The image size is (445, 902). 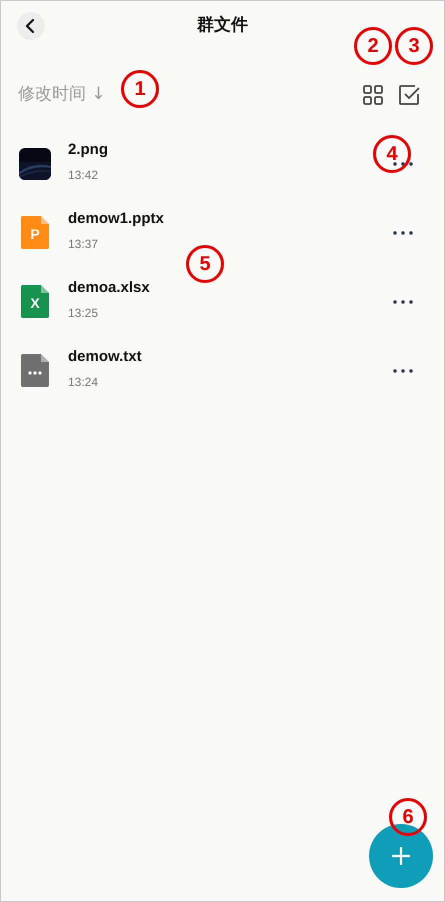 I want to click on text-file-icon, so click(x=35, y=370).